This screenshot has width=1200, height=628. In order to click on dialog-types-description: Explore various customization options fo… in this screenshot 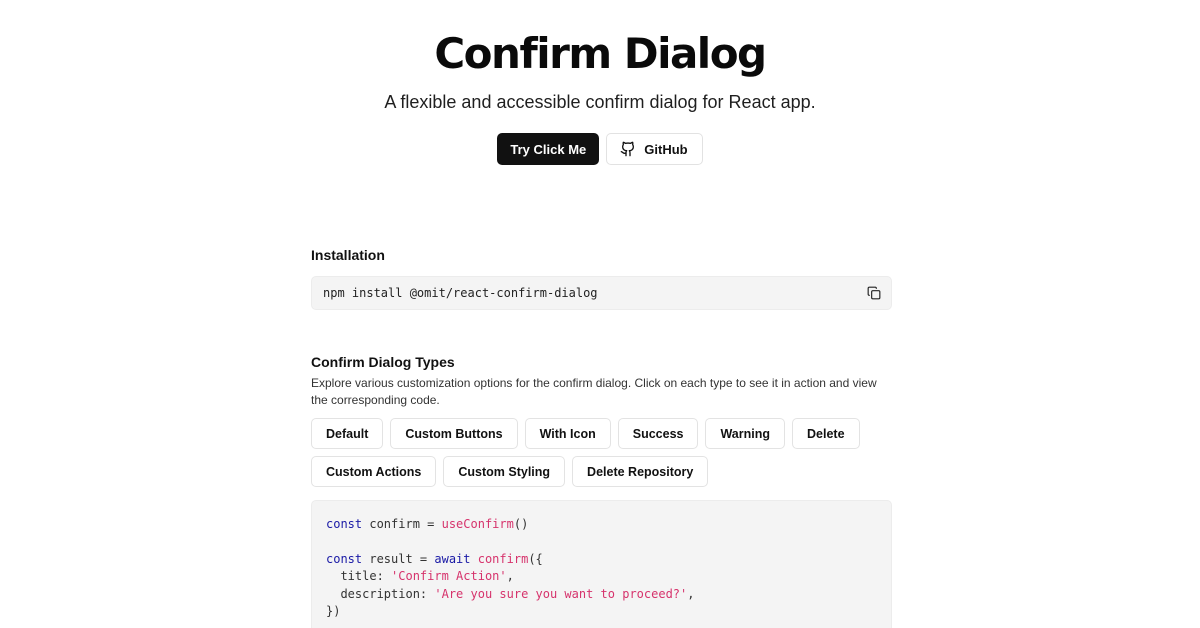, I will do `click(594, 391)`.